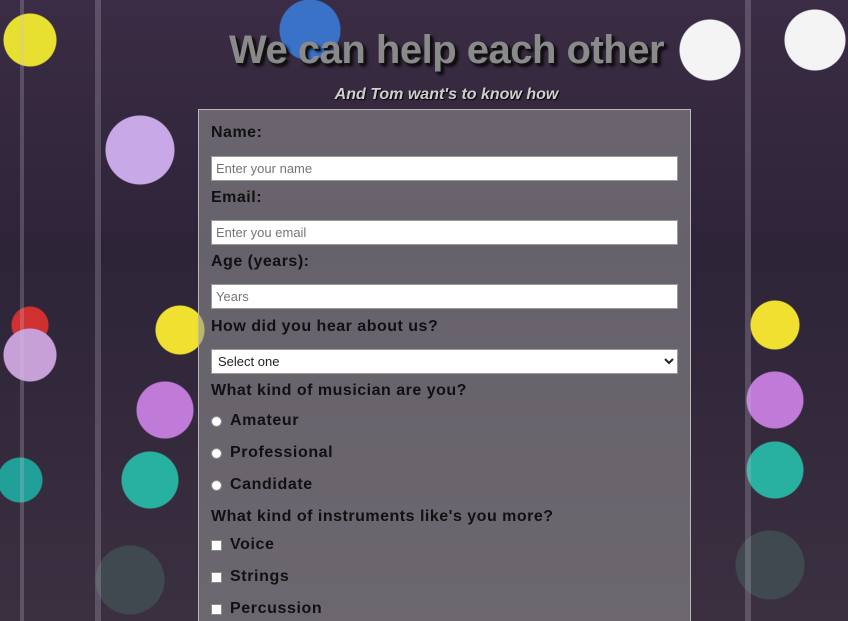 This screenshot has height=621, width=848. Describe the element at coordinates (446, 50) in the screenshot. I see `page-title: We can help each other` at that location.